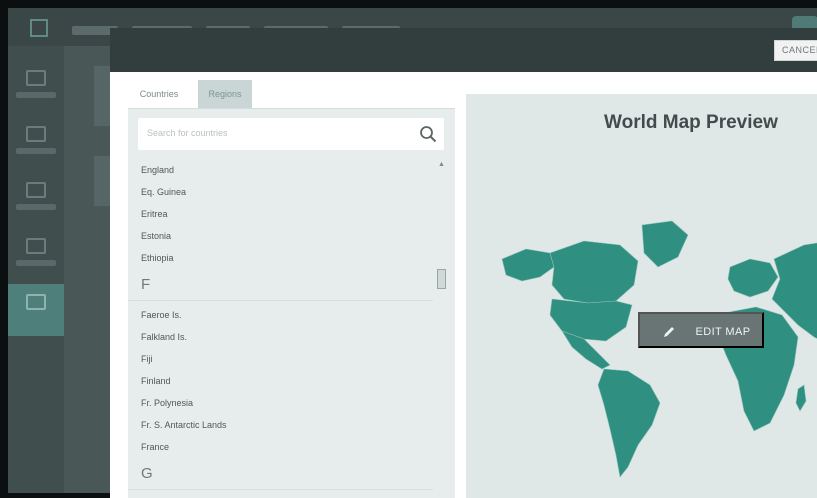 This screenshot has width=817, height=498. Describe the element at coordinates (280, 214) in the screenshot. I see `list-item: Eritrea` at that location.